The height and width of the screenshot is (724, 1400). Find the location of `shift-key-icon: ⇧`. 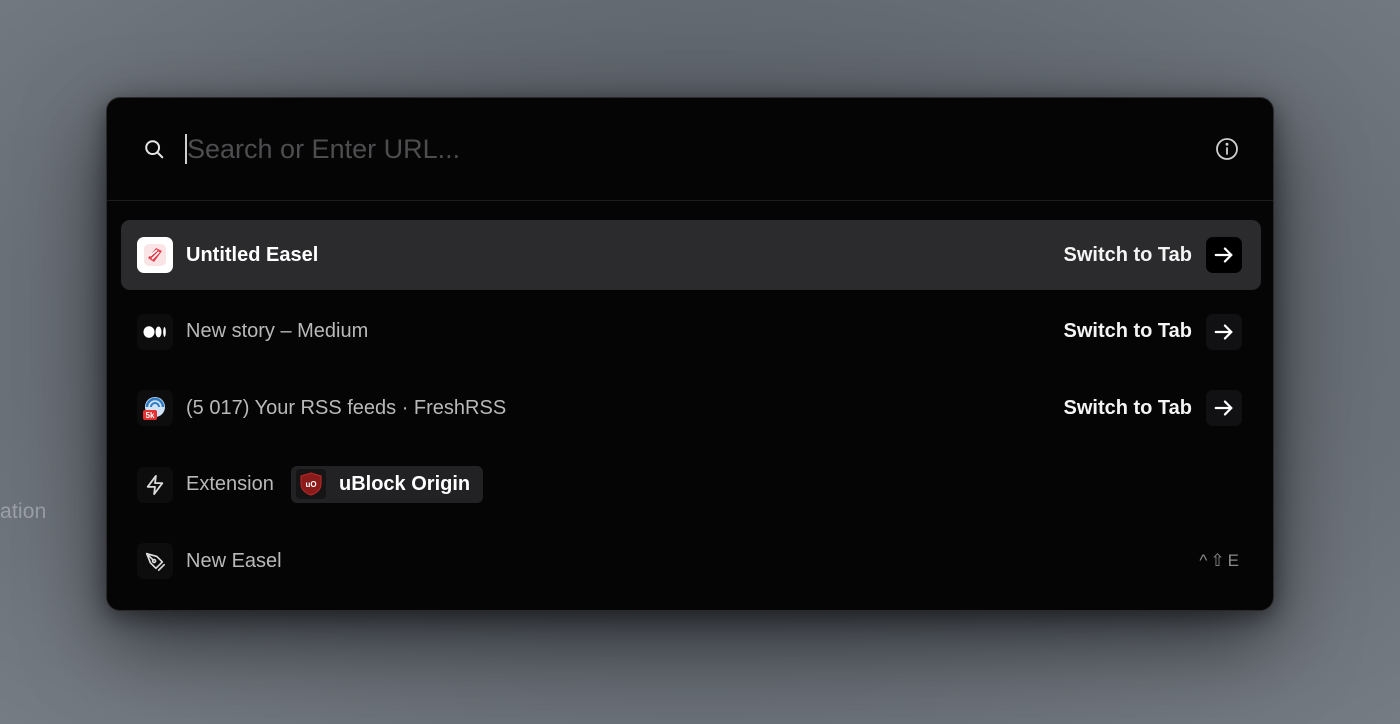

shift-key-icon: ⇧ is located at coordinates (1217, 560).